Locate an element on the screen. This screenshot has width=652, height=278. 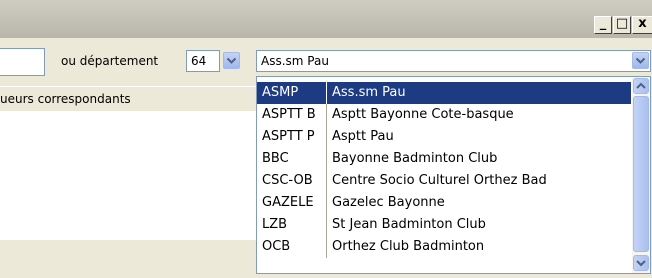
scroll-down-button is located at coordinates (641, 263).